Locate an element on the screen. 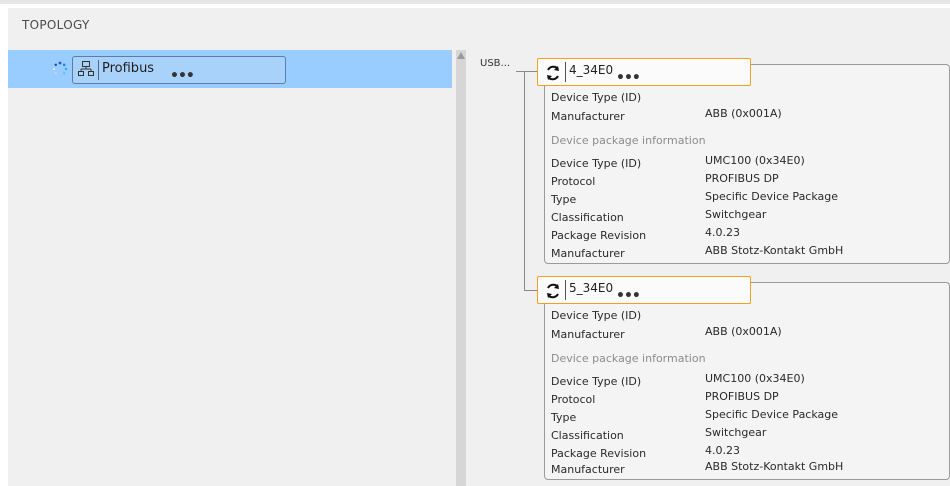  tree-row-profibus: Profibus ••• is located at coordinates (230, 69).